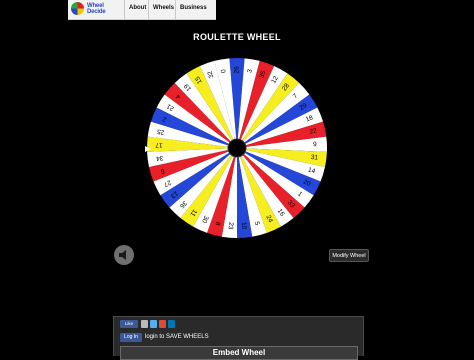 The width and height of the screenshot is (474, 360). I want to click on wheel-segment-label: 17, so click(159, 144).